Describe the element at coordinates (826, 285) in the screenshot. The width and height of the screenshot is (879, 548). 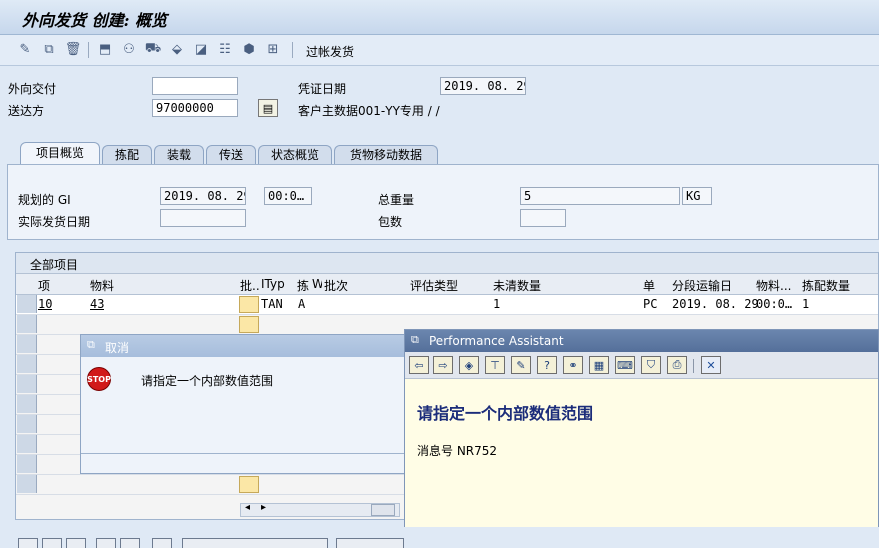
I see `col-pick-qty: 拣配数量` at that location.